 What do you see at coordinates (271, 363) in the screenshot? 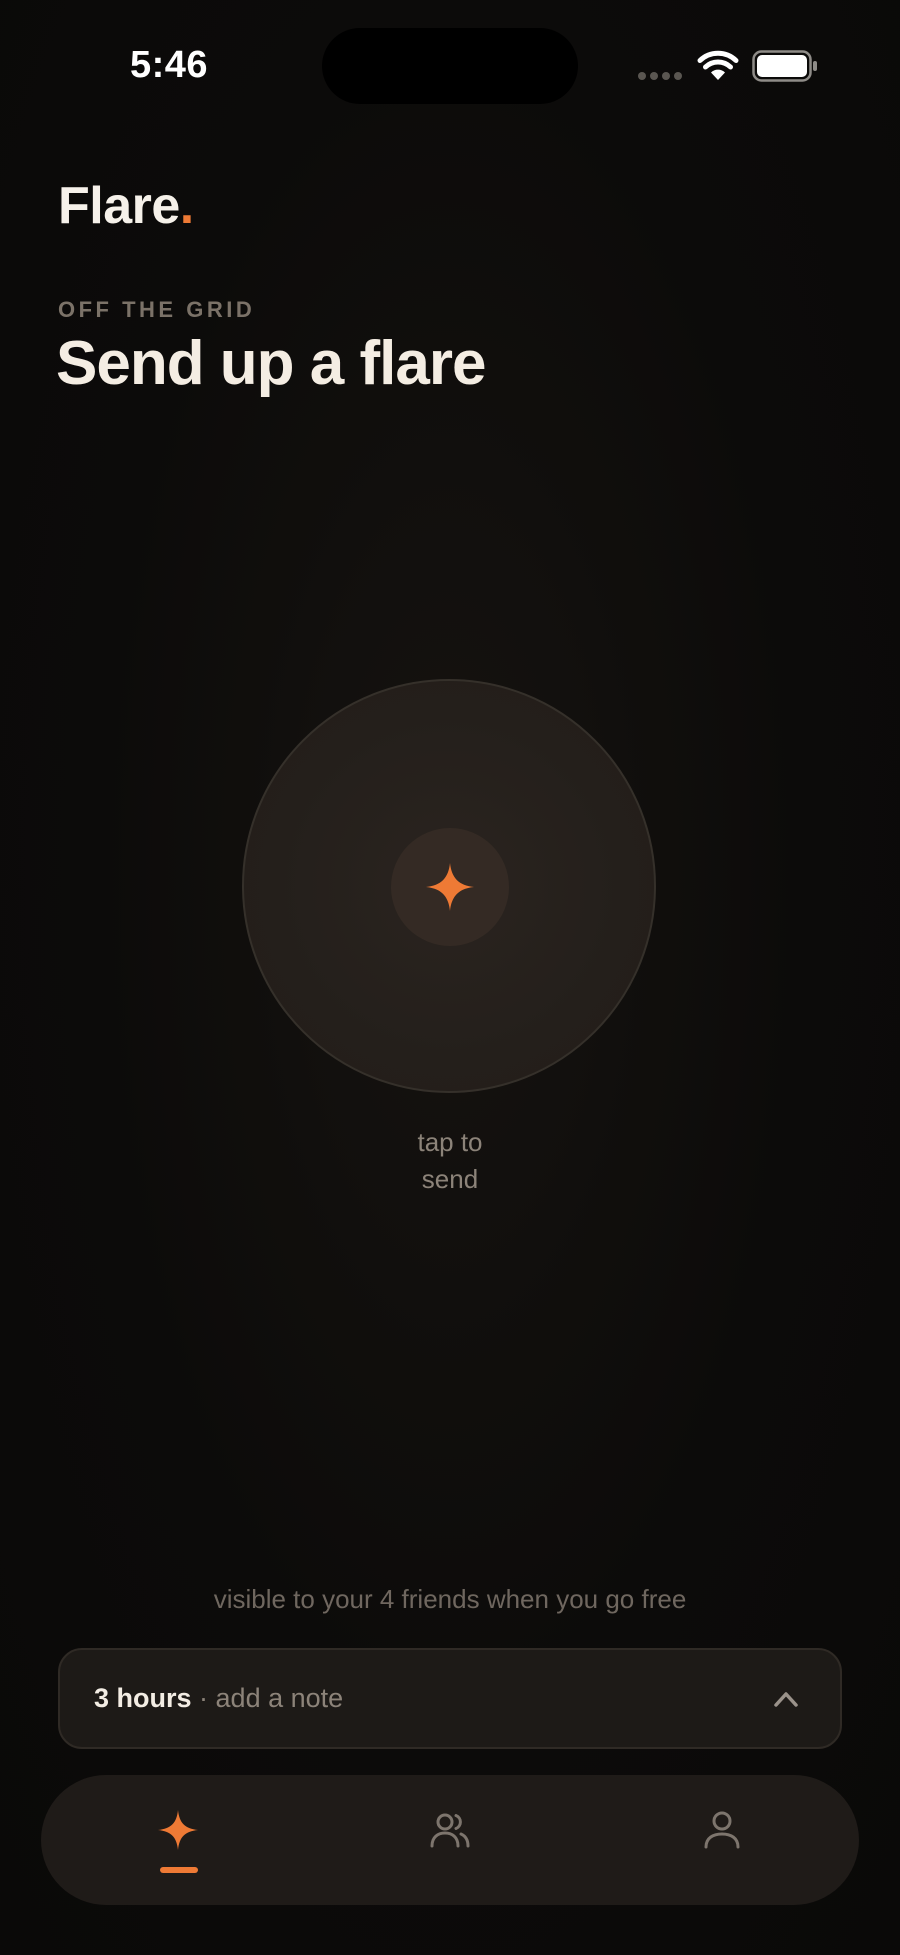
I see `page-title: Send up a flare` at bounding box center [271, 363].